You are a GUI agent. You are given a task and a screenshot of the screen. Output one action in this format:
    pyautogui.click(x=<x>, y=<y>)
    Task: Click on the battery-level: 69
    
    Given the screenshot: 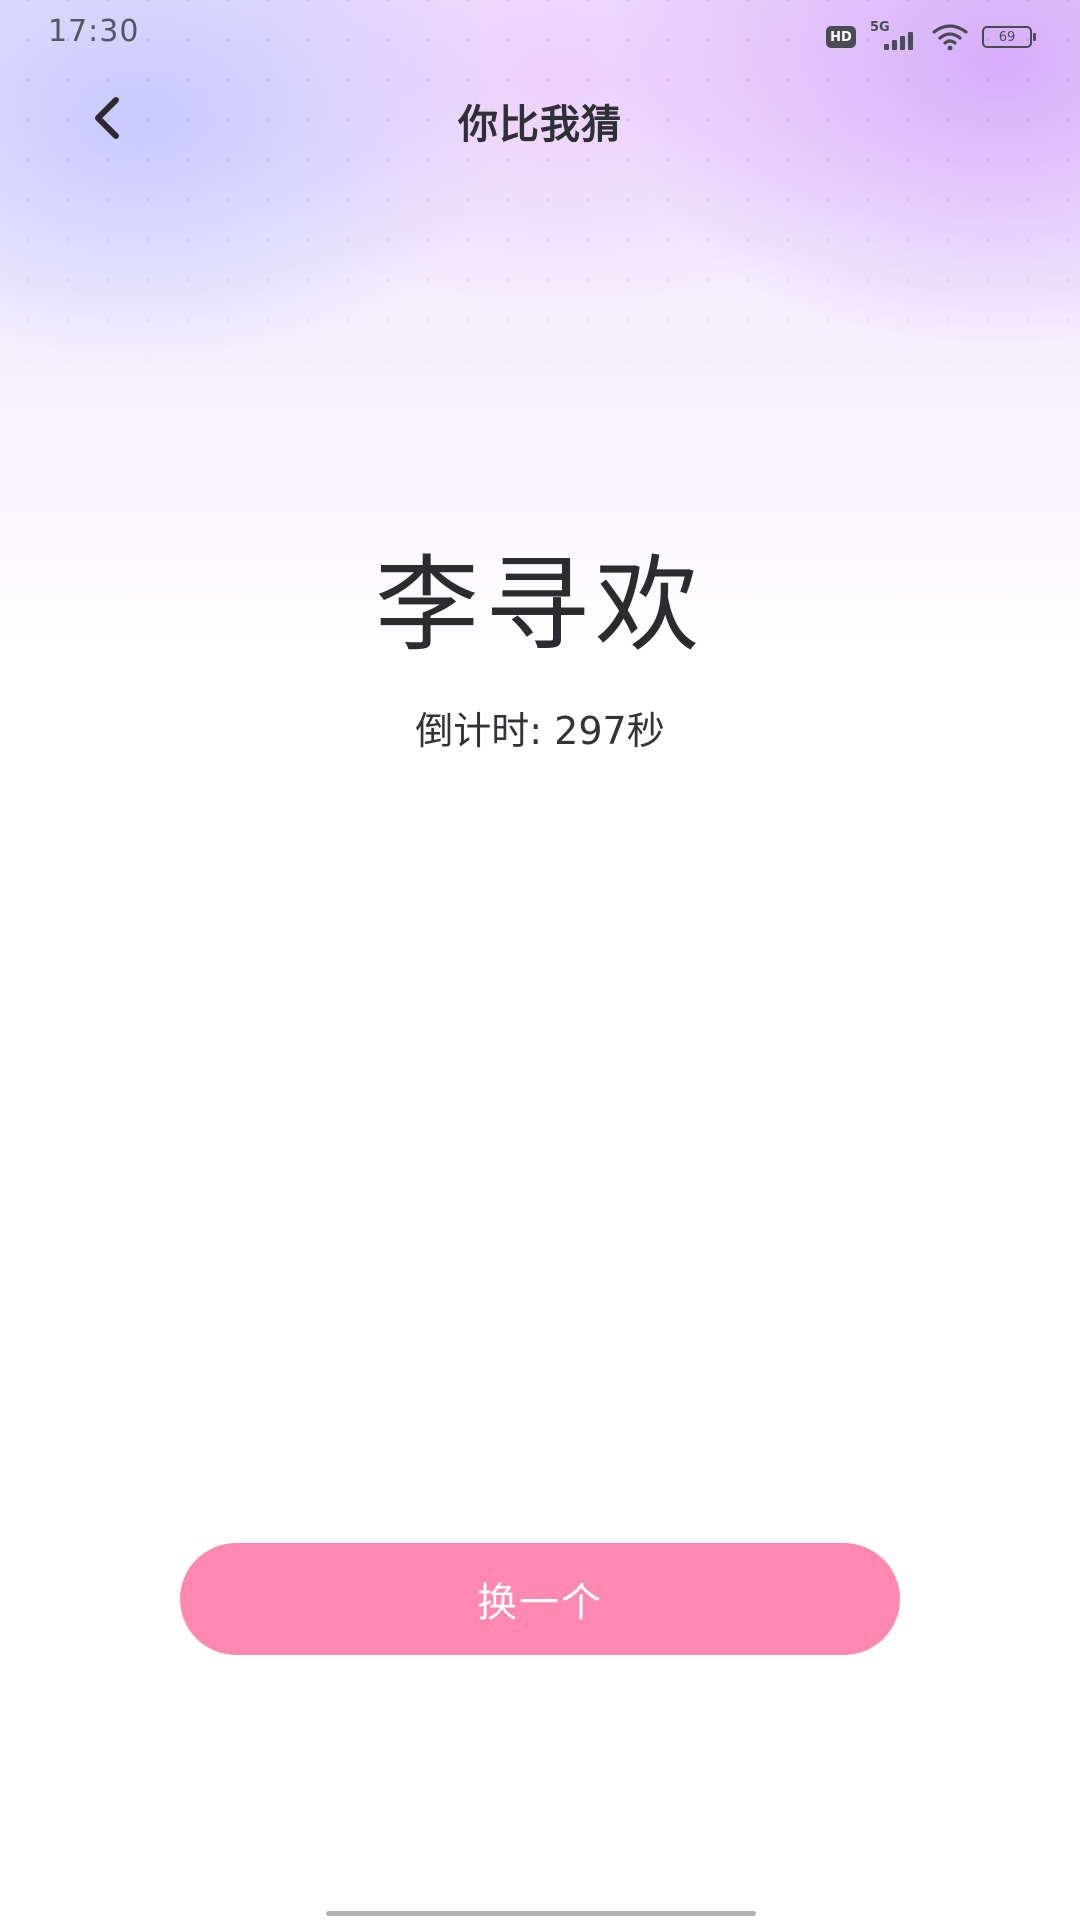 What is the action you would take?
    pyautogui.click(x=1007, y=37)
    